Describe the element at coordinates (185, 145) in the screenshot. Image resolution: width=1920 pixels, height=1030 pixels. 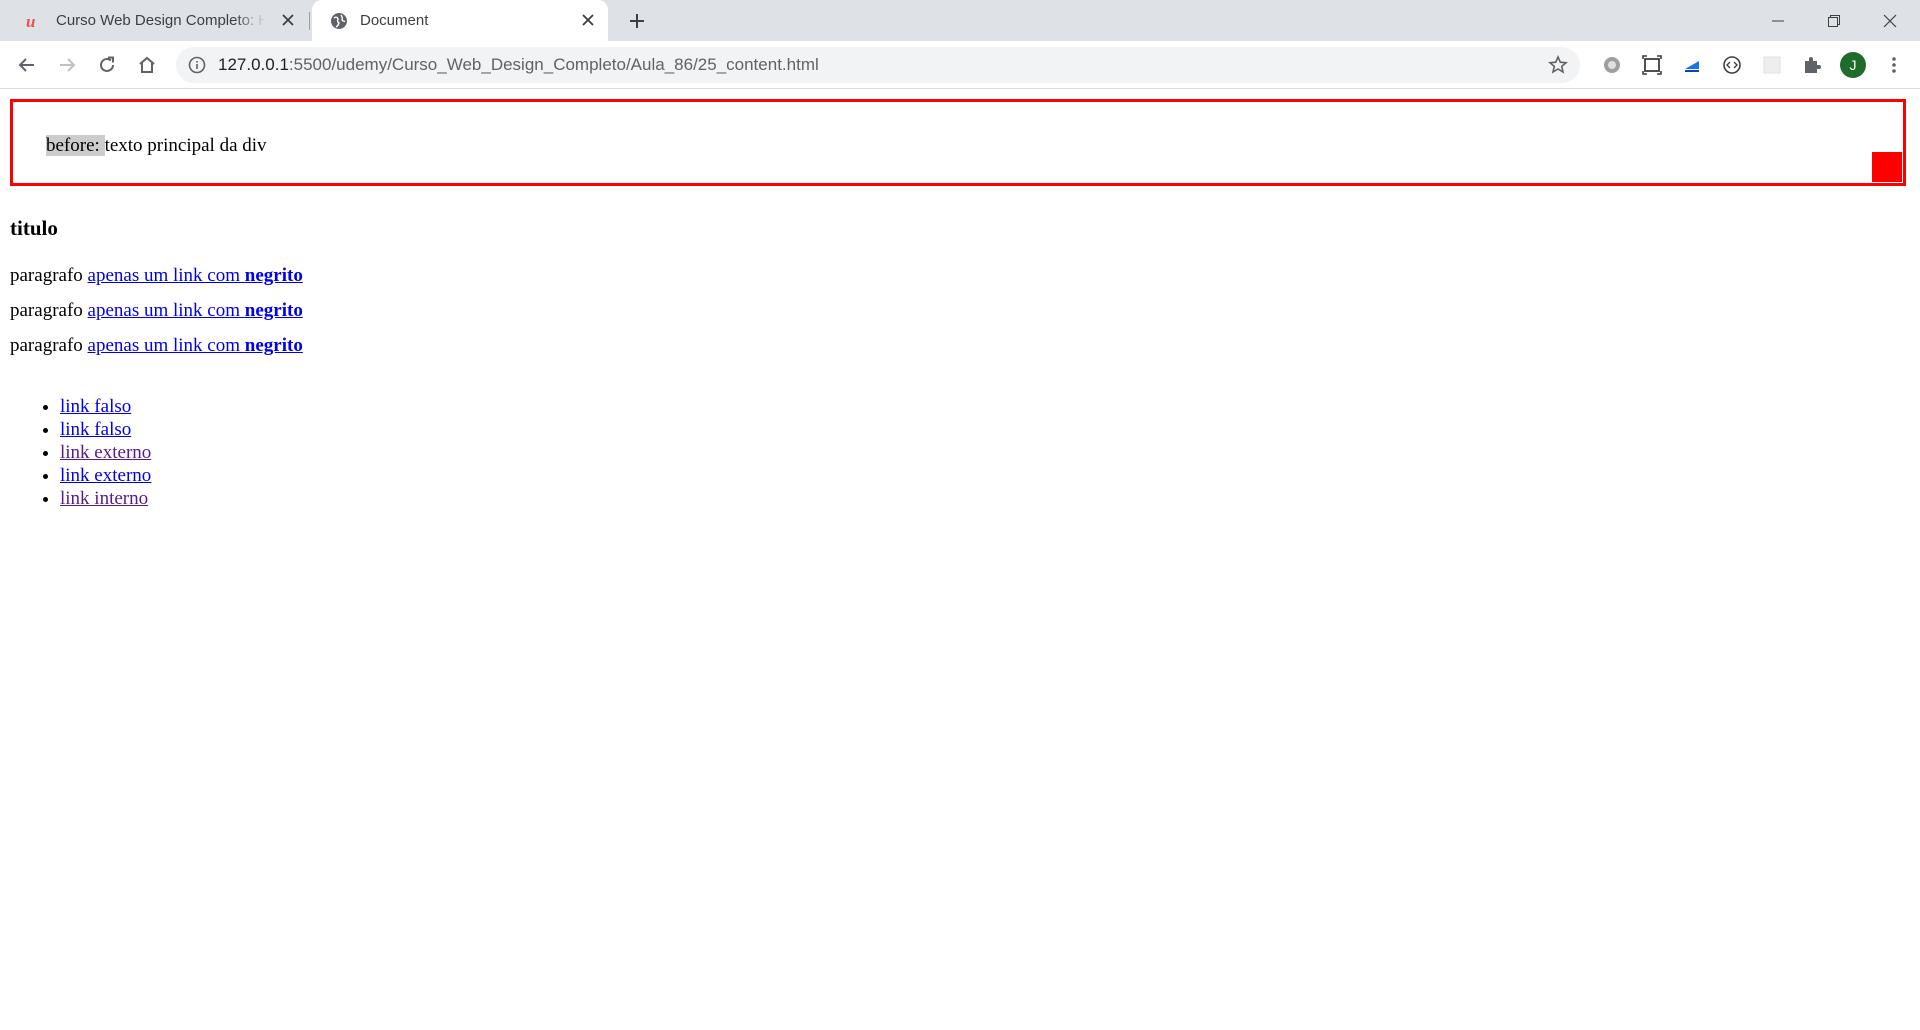
I see `main-div-content: texto principal da div` at that location.